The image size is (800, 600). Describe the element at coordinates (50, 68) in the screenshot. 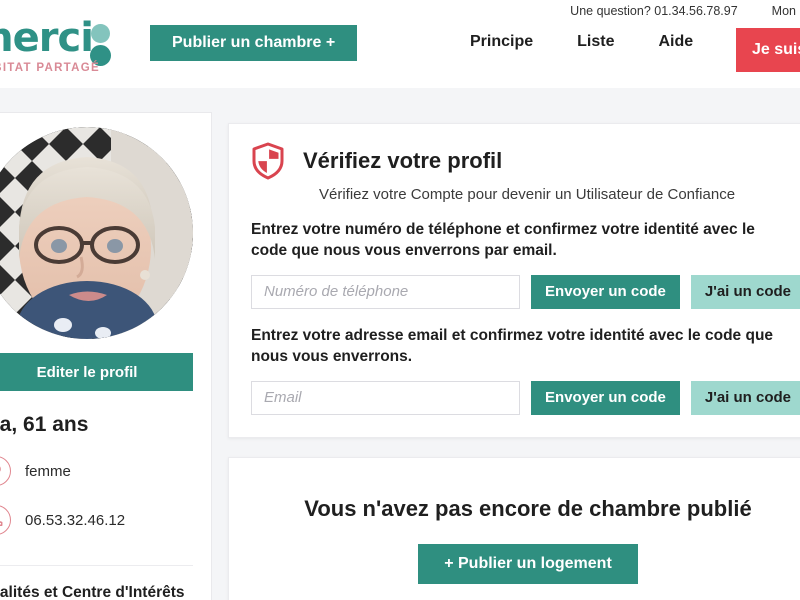

I see `logo-tagline: HABITAT PARTAGÉ` at that location.